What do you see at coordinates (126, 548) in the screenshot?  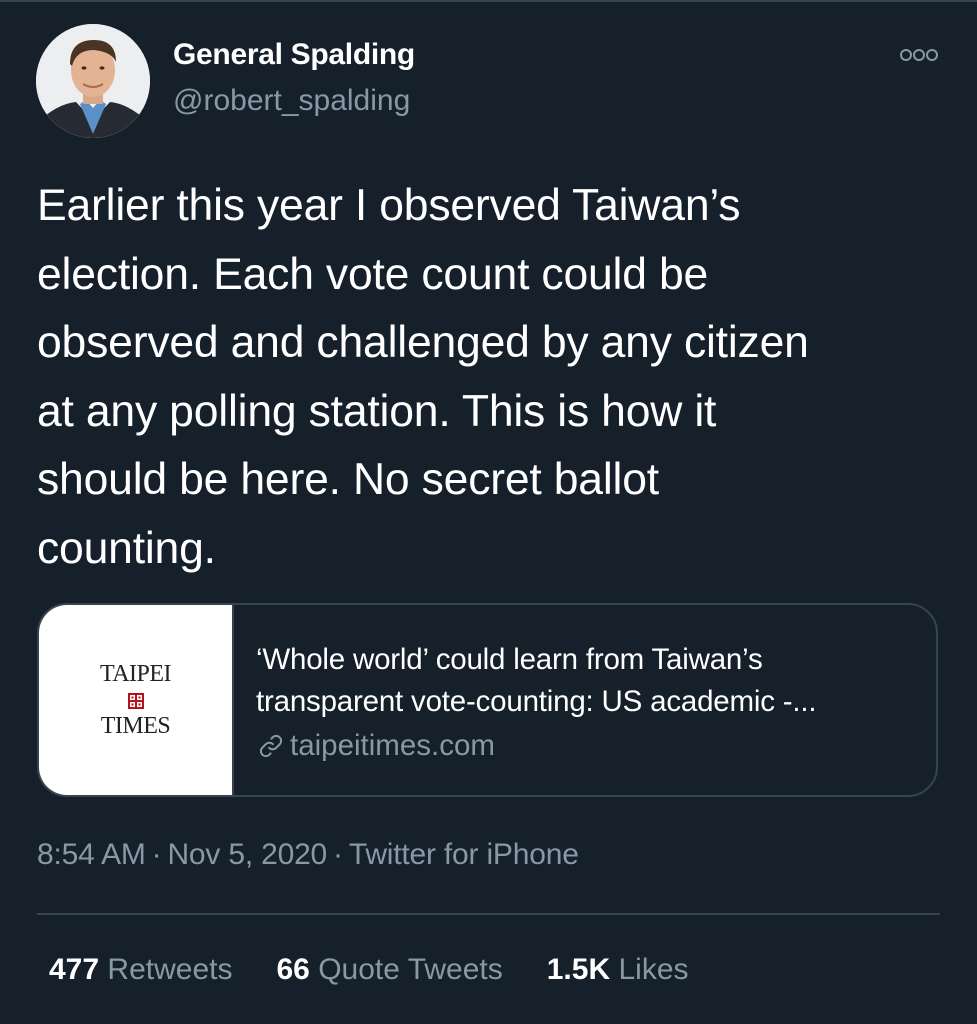 I see `tweet-text-line: counting.` at bounding box center [126, 548].